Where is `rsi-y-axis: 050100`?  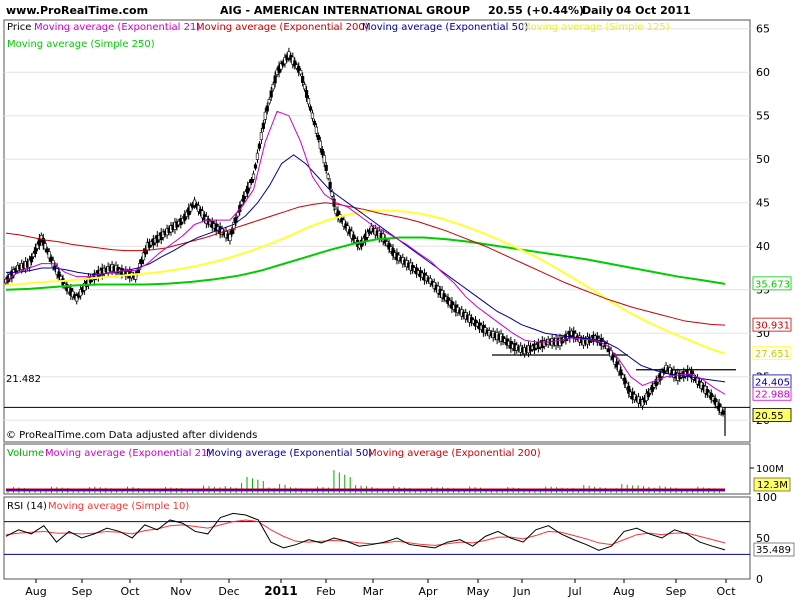
rsi-y-axis: 050100 is located at coordinates (766, 538).